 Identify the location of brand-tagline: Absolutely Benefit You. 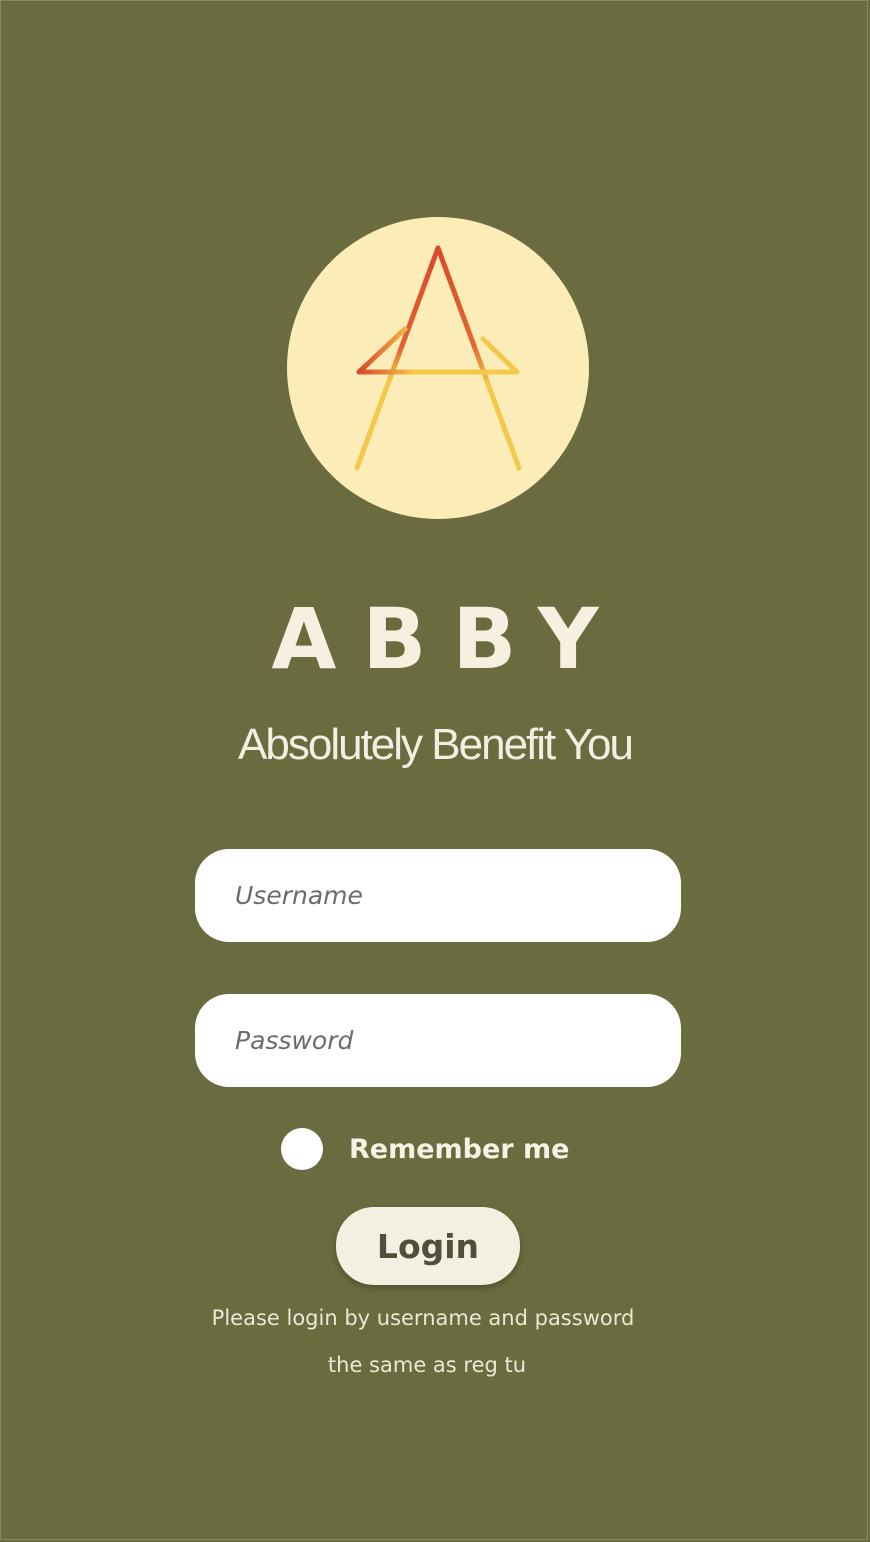
(436, 744).